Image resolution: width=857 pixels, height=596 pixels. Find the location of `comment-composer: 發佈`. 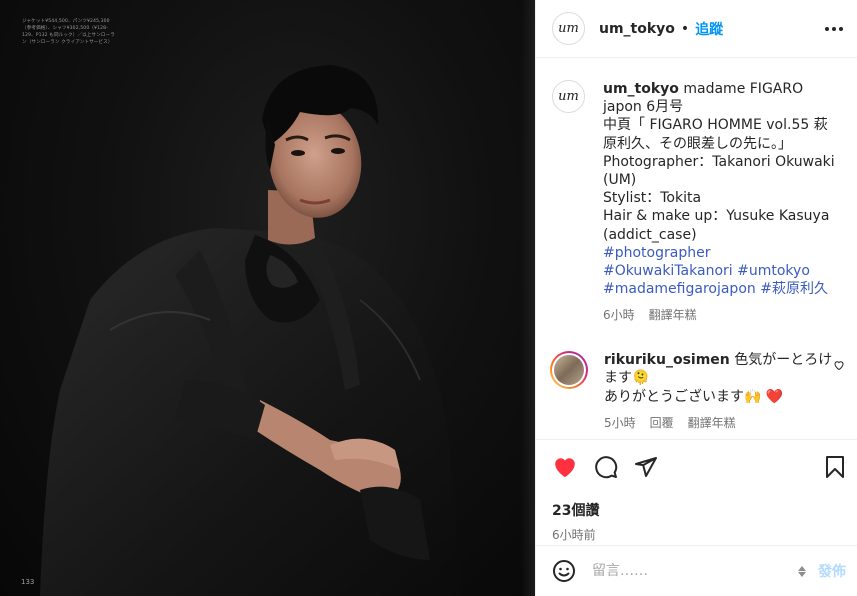

comment-composer: 發佈 is located at coordinates (696, 570).